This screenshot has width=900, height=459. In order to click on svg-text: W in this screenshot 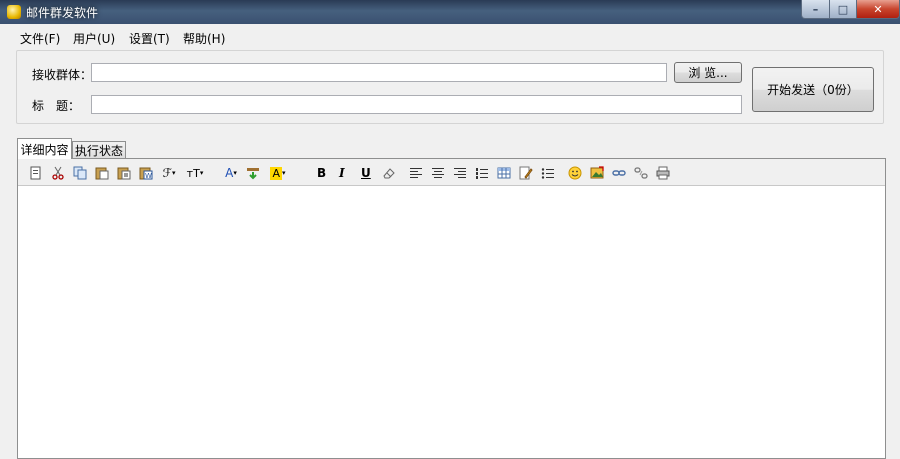, I will do `click(148, 176)`.